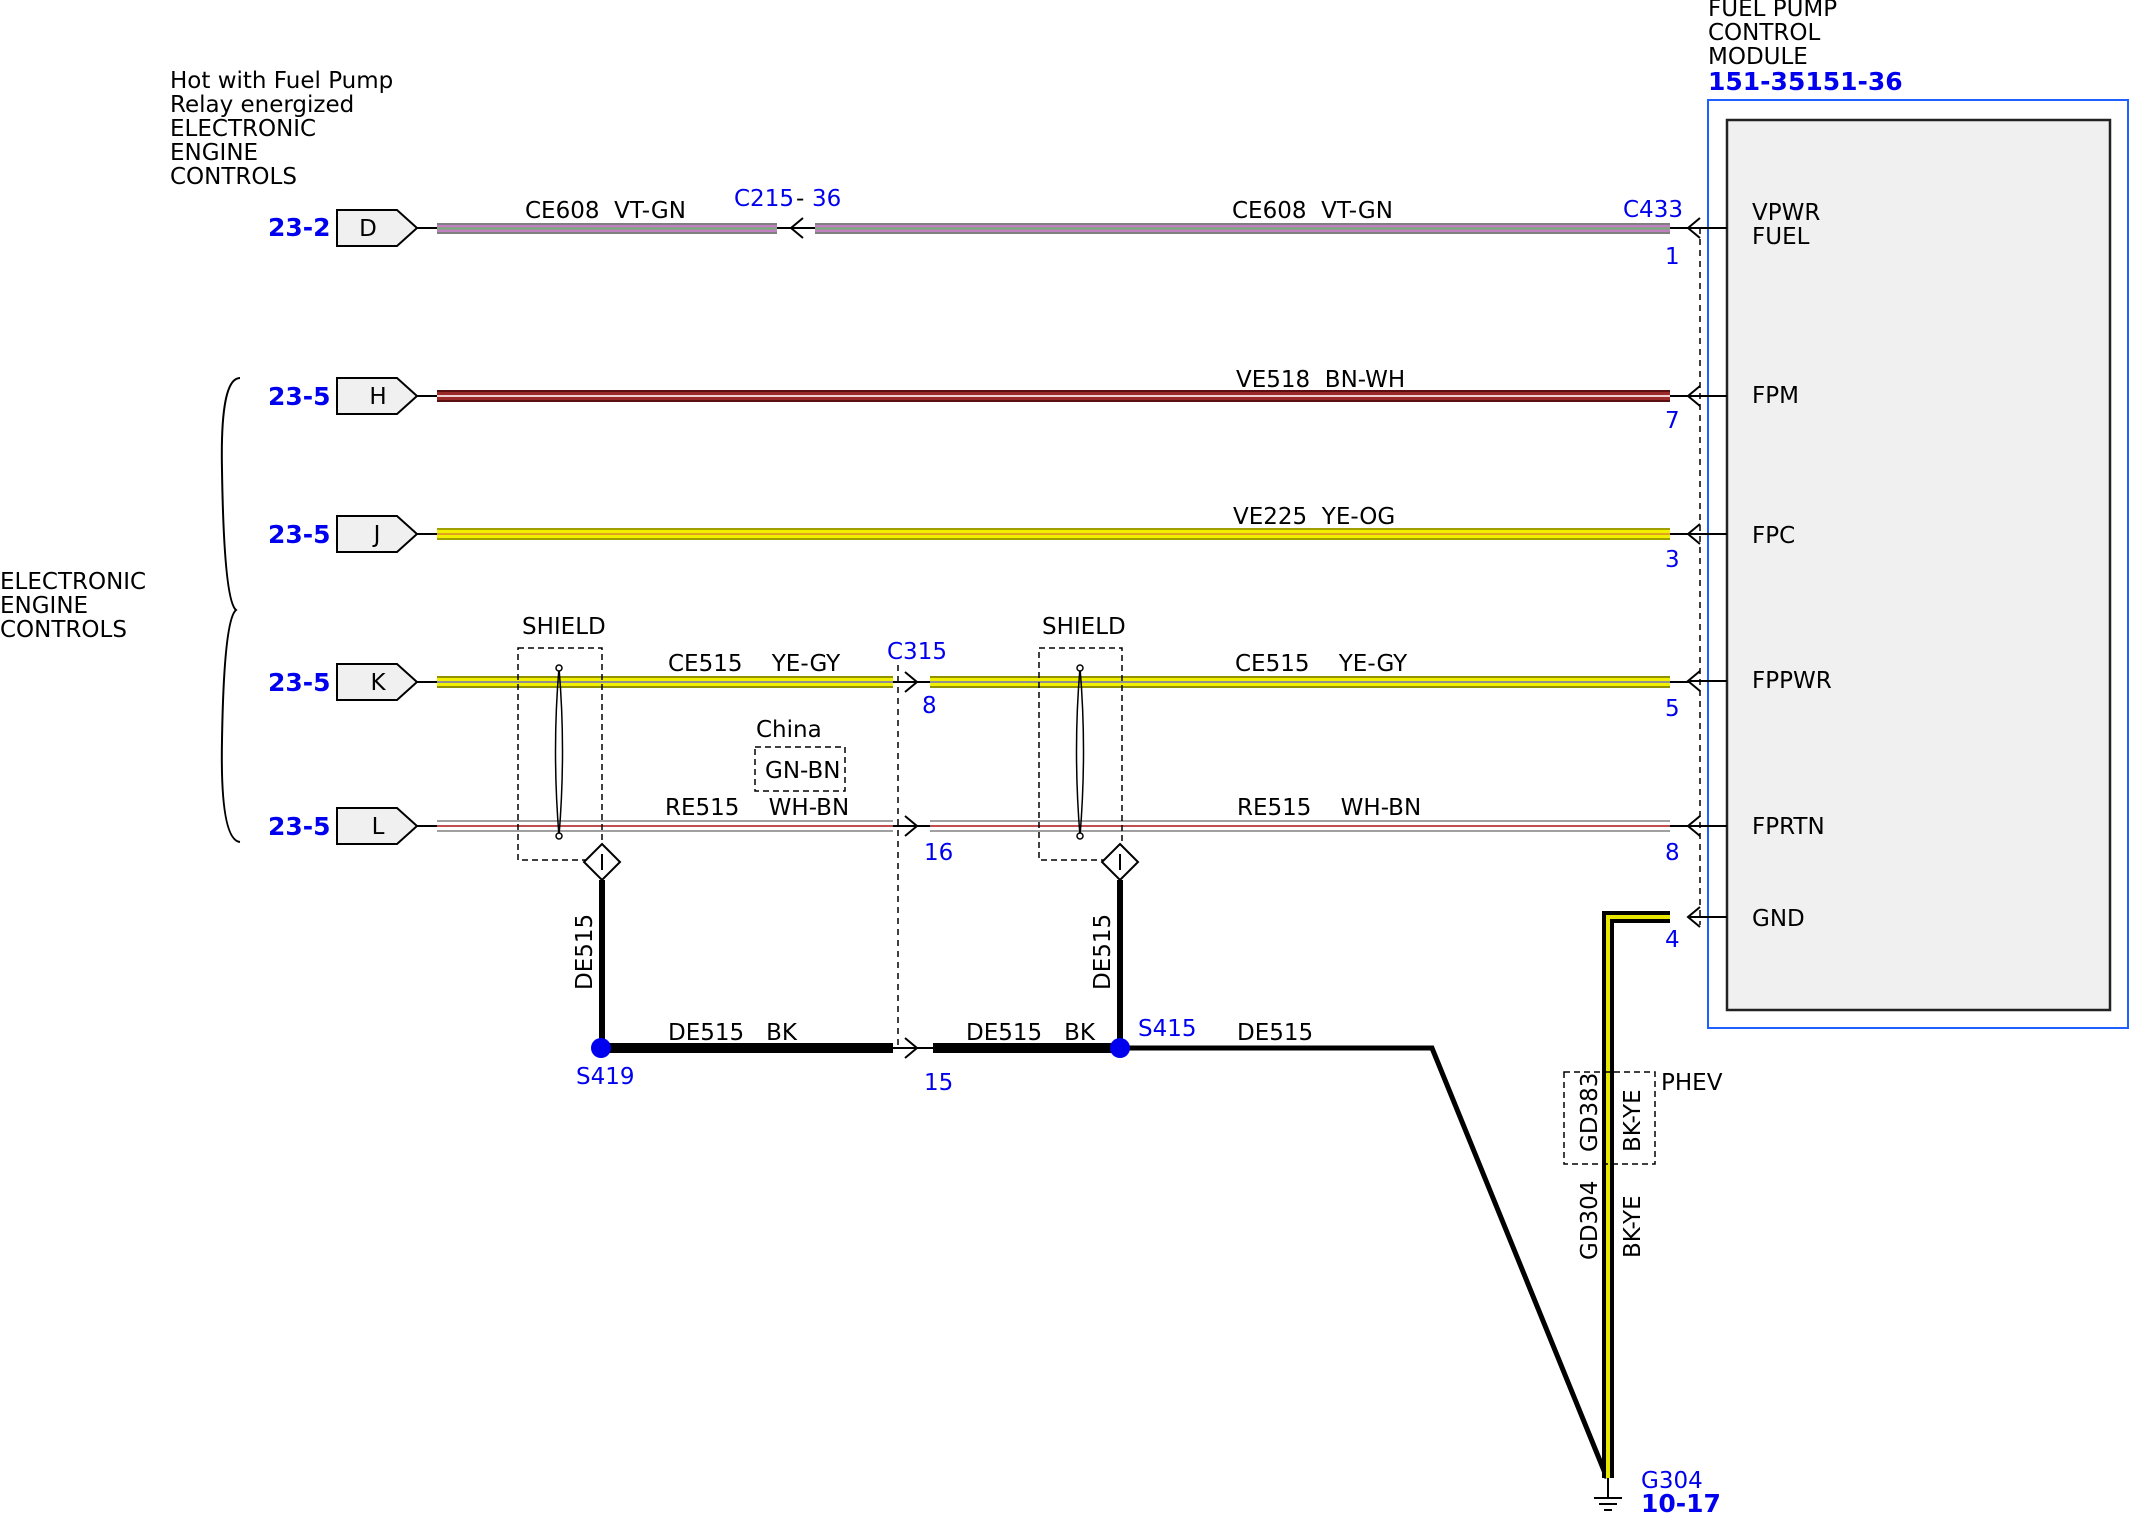 The image size is (2130, 1515). Describe the element at coordinates (1764, 33) in the screenshot. I see `module-title-line-2: CONTROL` at that location.